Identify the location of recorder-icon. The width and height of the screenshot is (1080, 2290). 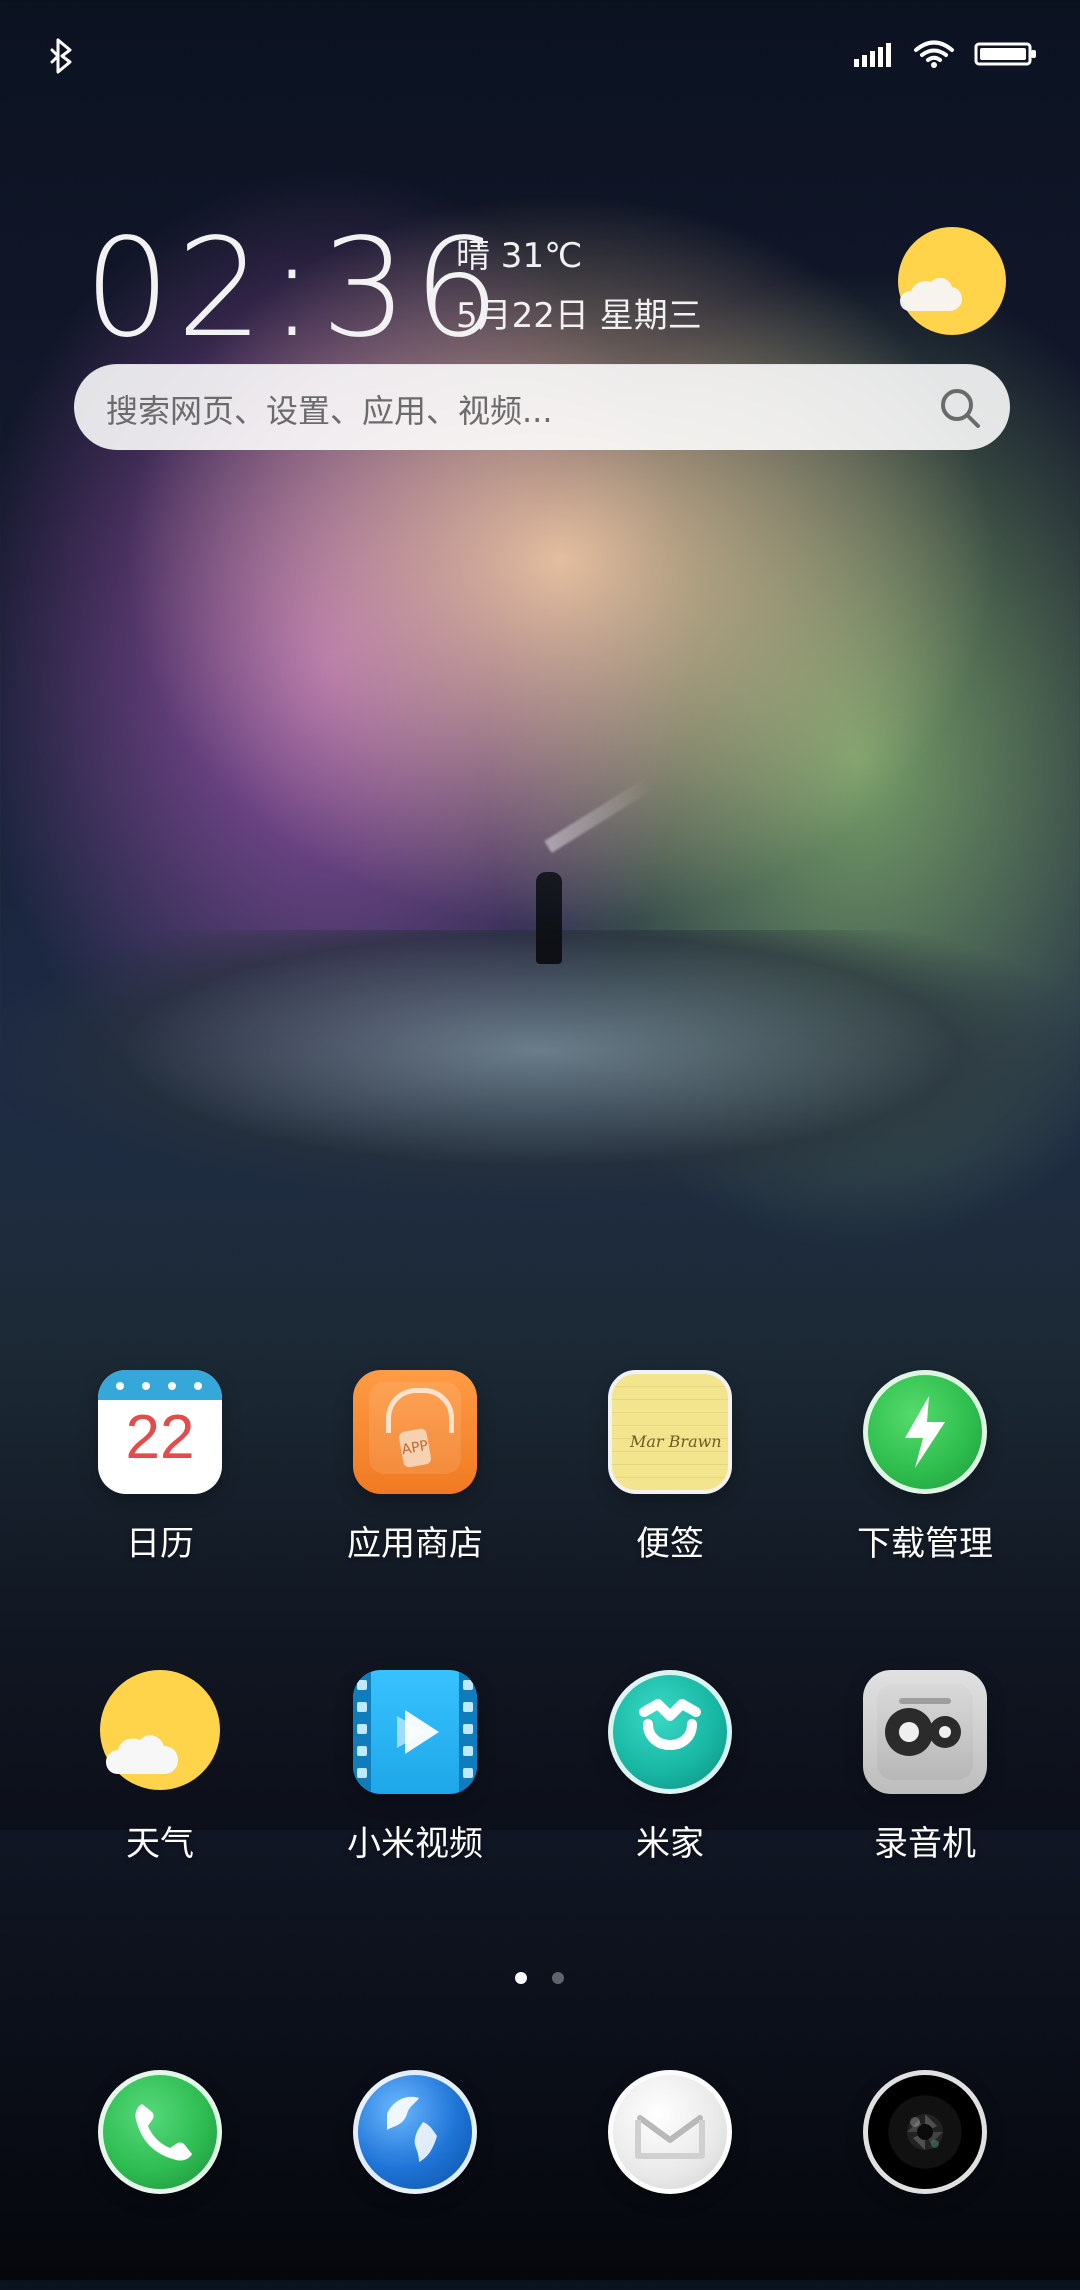
(925, 1732).